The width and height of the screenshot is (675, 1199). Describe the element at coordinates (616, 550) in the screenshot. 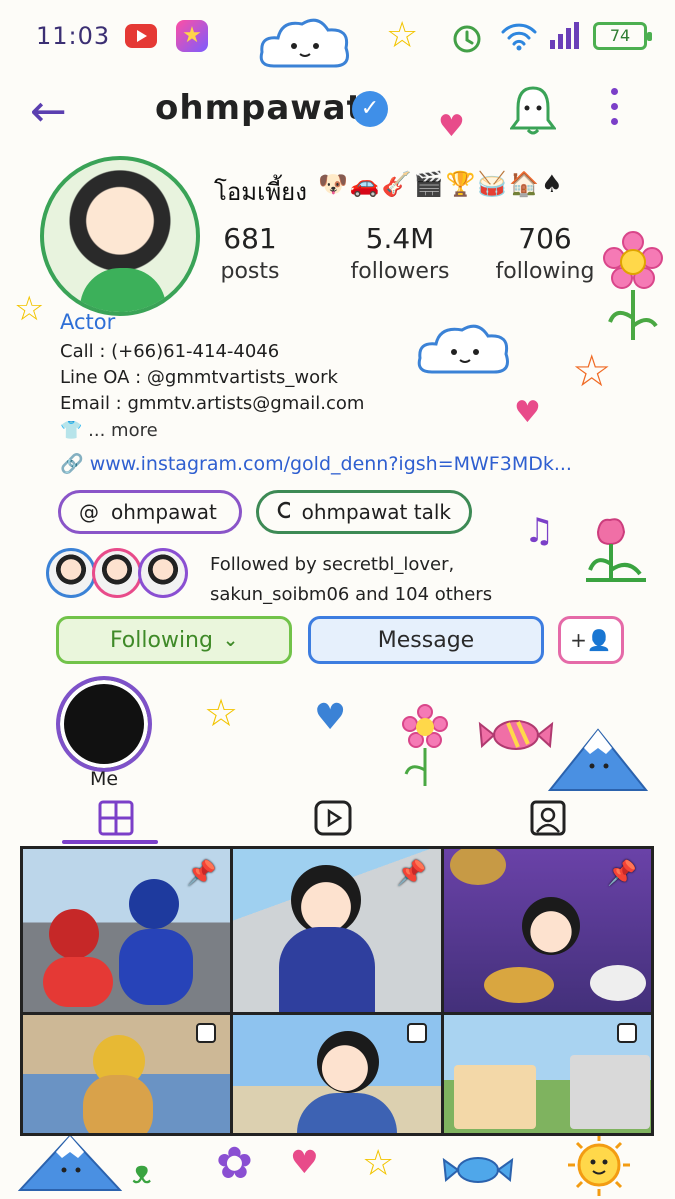

I see `tulip-decoration-icon` at that location.